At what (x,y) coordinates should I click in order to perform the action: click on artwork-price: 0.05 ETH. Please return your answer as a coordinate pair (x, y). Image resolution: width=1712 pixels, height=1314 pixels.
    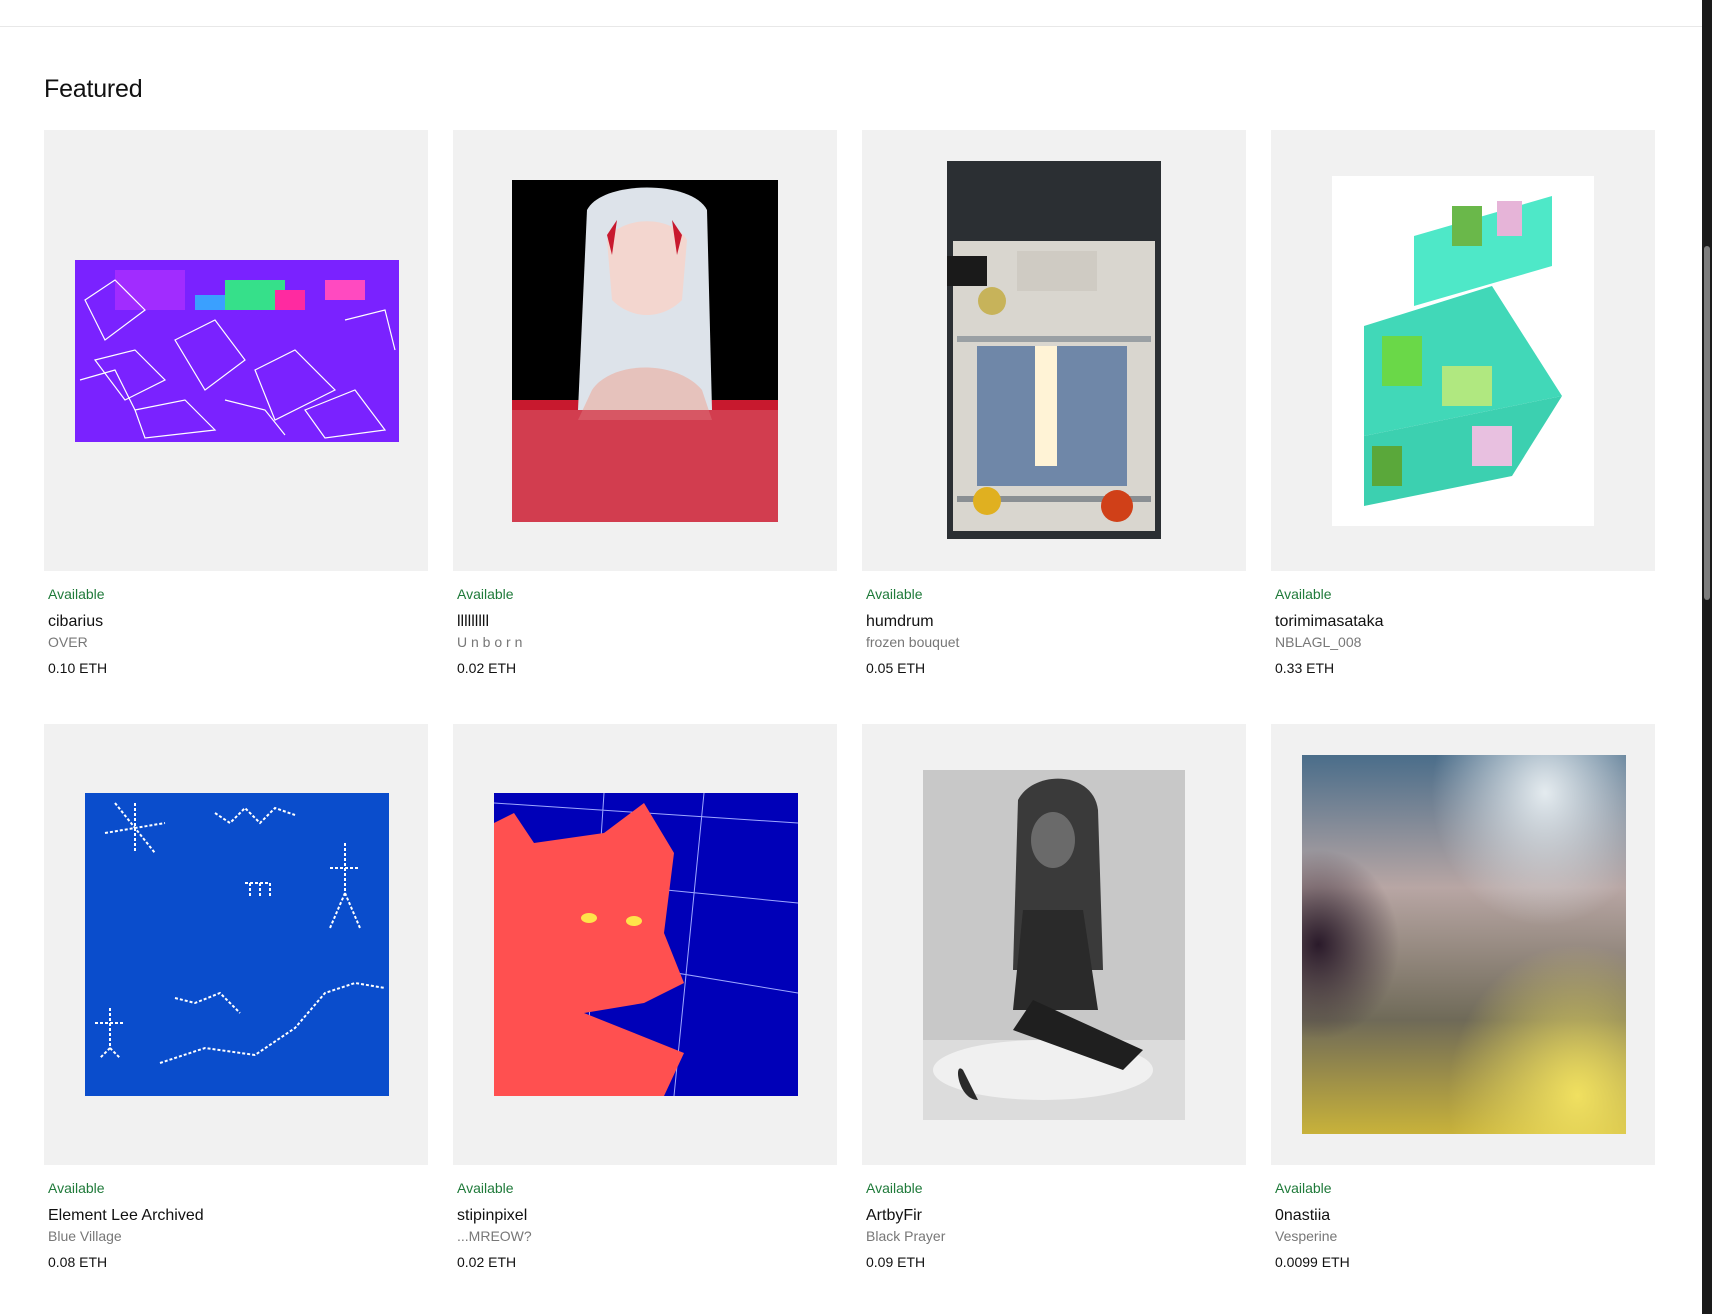
    Looking at the image, I should click on (896, 668).